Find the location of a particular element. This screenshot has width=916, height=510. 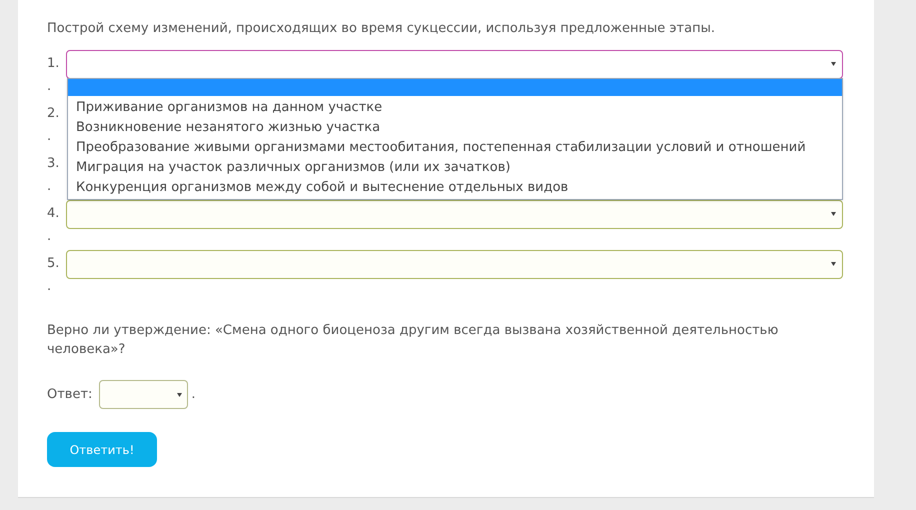

step-number: 3. is located at coordinates (53, 164).